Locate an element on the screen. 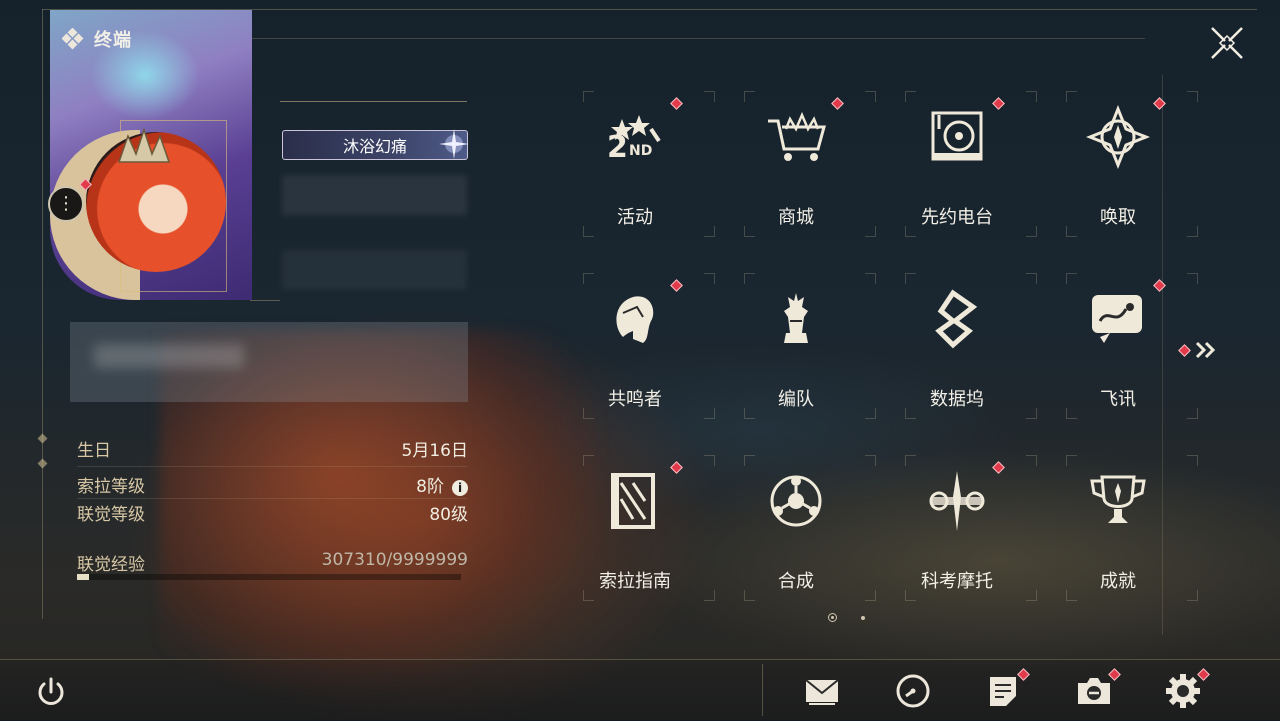  history-button is located at coordinates (913, 691).